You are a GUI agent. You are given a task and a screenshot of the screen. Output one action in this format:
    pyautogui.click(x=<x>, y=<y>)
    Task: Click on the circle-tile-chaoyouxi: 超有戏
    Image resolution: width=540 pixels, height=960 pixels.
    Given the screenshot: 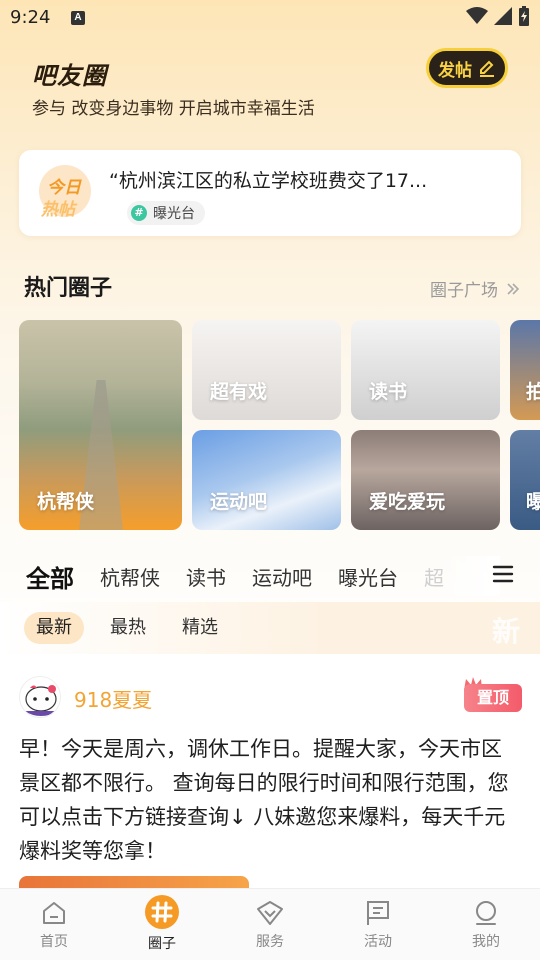 What is the action you would take?
    pyautogui.click(x=266, y=370)
    